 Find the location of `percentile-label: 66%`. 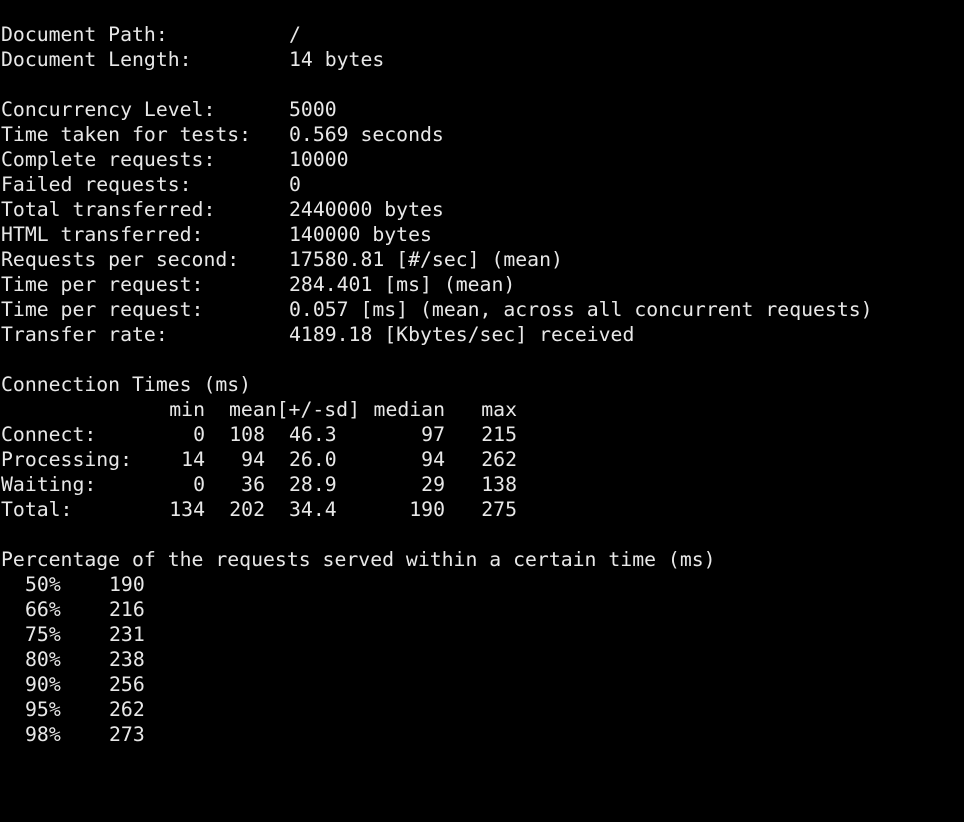

percentile-label: 66% is located at coordinates (43, 609).